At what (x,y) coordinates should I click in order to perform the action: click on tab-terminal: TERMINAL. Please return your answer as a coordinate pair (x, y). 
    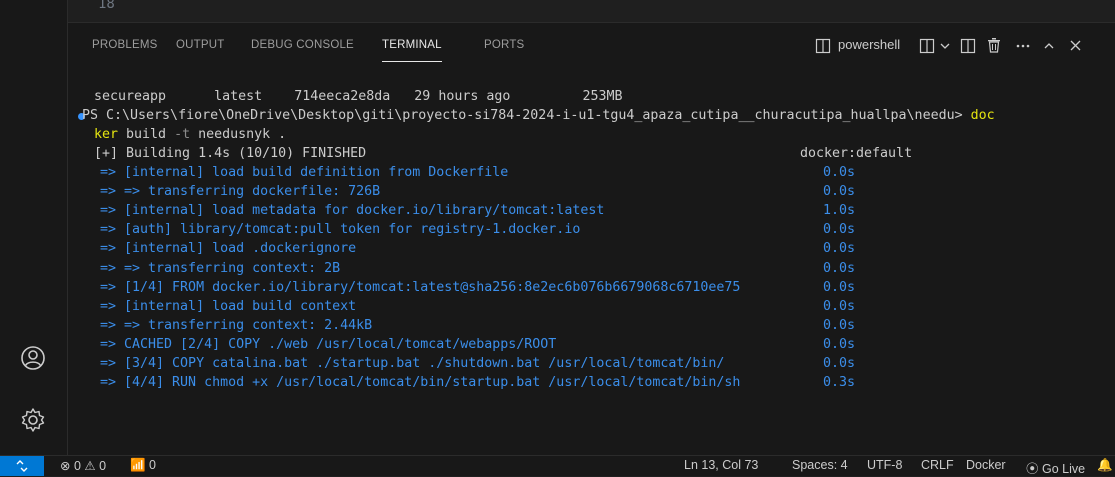
    Looking at the image, I should click on (412, 50).